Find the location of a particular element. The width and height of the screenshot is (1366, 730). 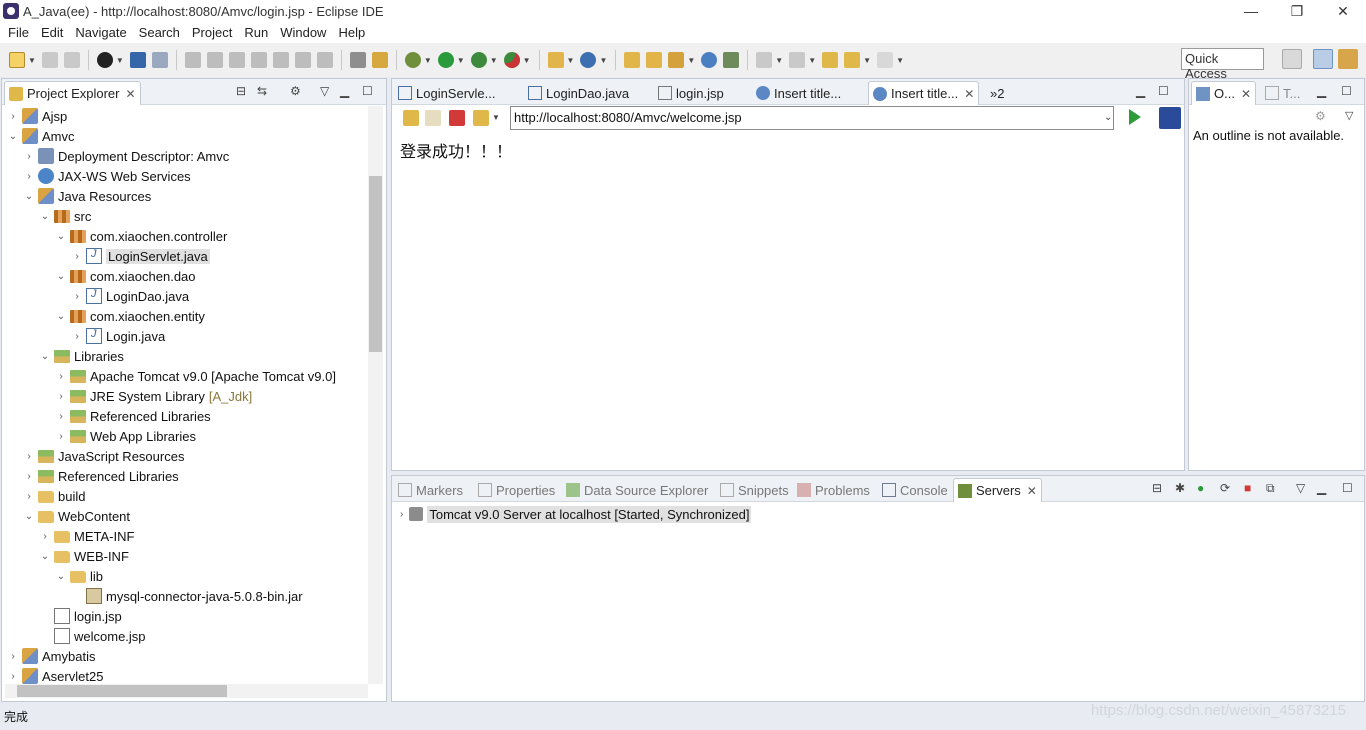

tab-outline: O... ✕ is located at coordinates (1224, 93).